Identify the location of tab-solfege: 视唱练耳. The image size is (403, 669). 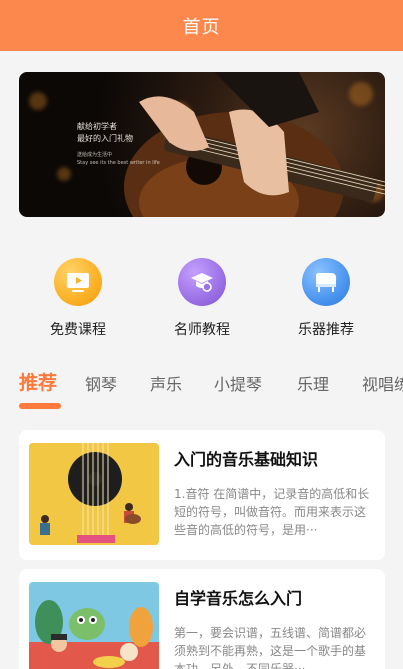
(382, 383).